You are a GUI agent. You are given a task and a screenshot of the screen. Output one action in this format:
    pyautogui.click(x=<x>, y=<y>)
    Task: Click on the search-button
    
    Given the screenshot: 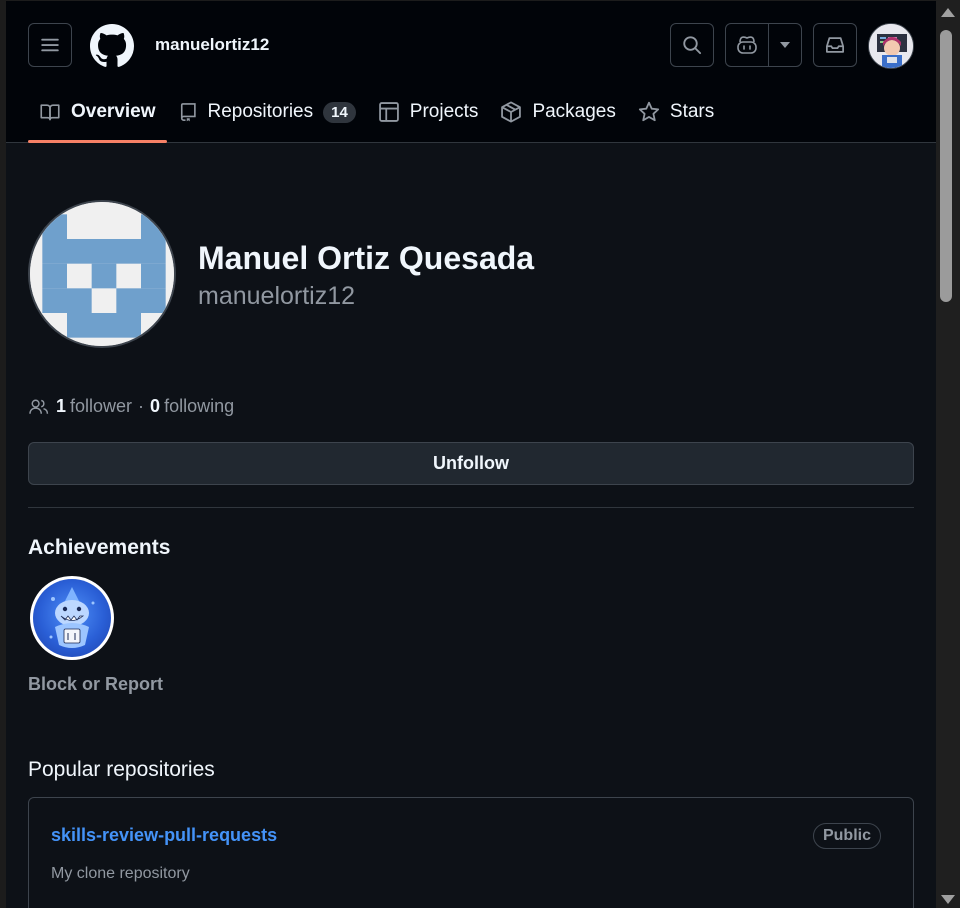 What is the action you would take?
    pyautogui.click(x=692, y=45)
    